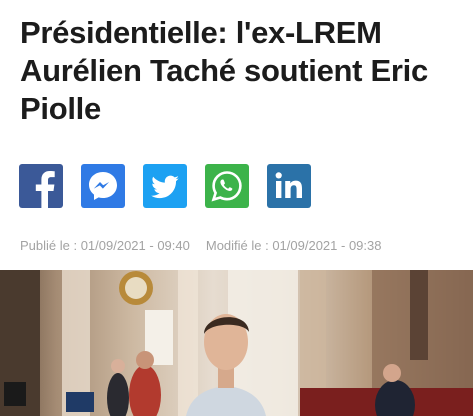 The width and height of the screenshot is (473, 416). Describe the element at coordinates (80, 402) in the screenshot. I see `photo-screen` at that location.